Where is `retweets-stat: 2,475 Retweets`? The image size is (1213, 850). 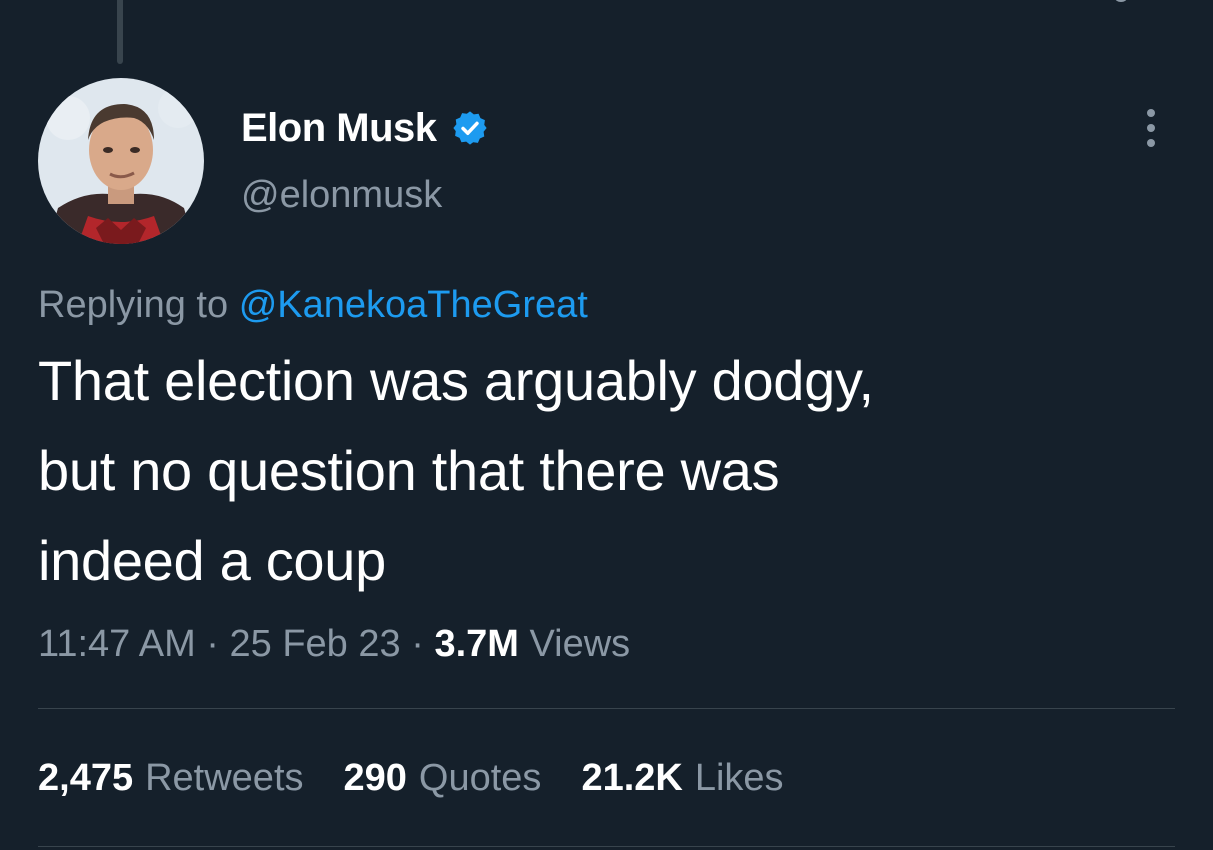
retweets-stat: 2,475 Retweets is located at coordinates (171, 778).